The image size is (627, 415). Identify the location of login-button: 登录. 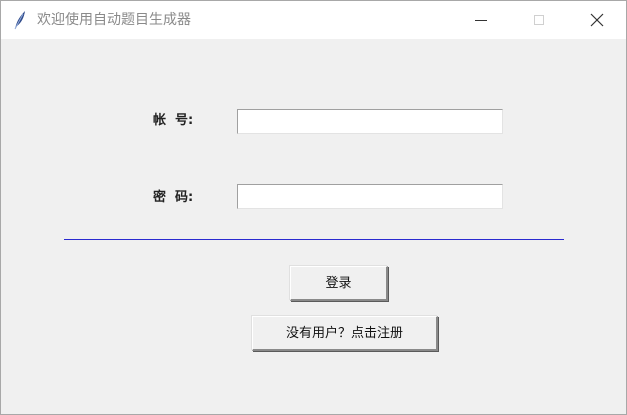
(339, 283).